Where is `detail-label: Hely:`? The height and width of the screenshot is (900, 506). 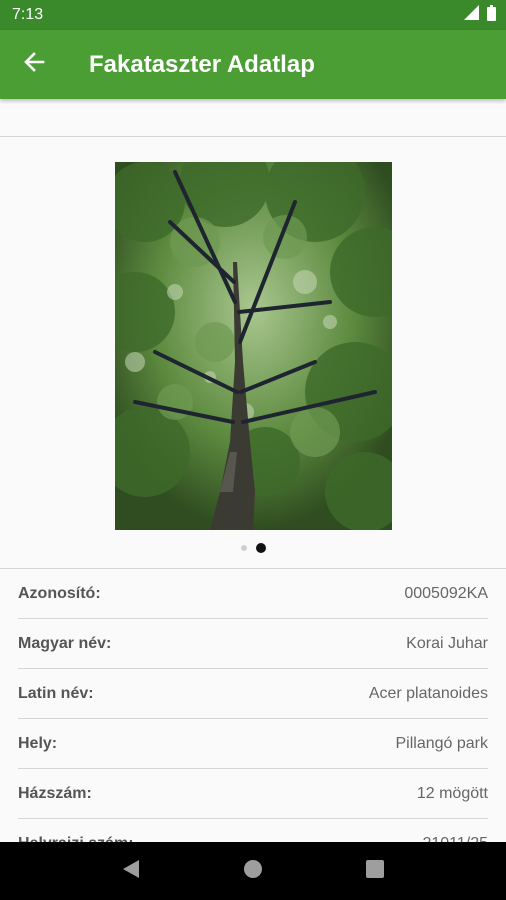 detail-label: Hely: is located at coordinates (38, 743).